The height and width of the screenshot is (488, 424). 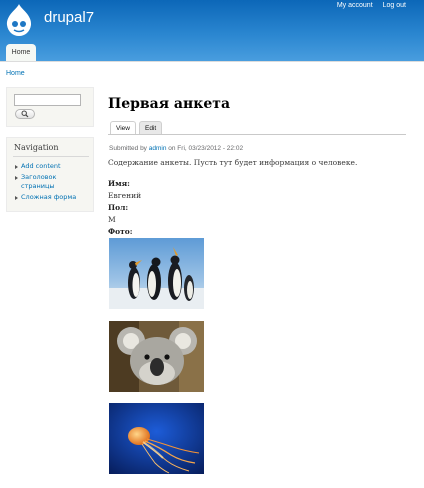 What do you see at coordinates (394, 5) in the screenshot?
I see `log-out-link: Log out` at bounding box center [394, 5].